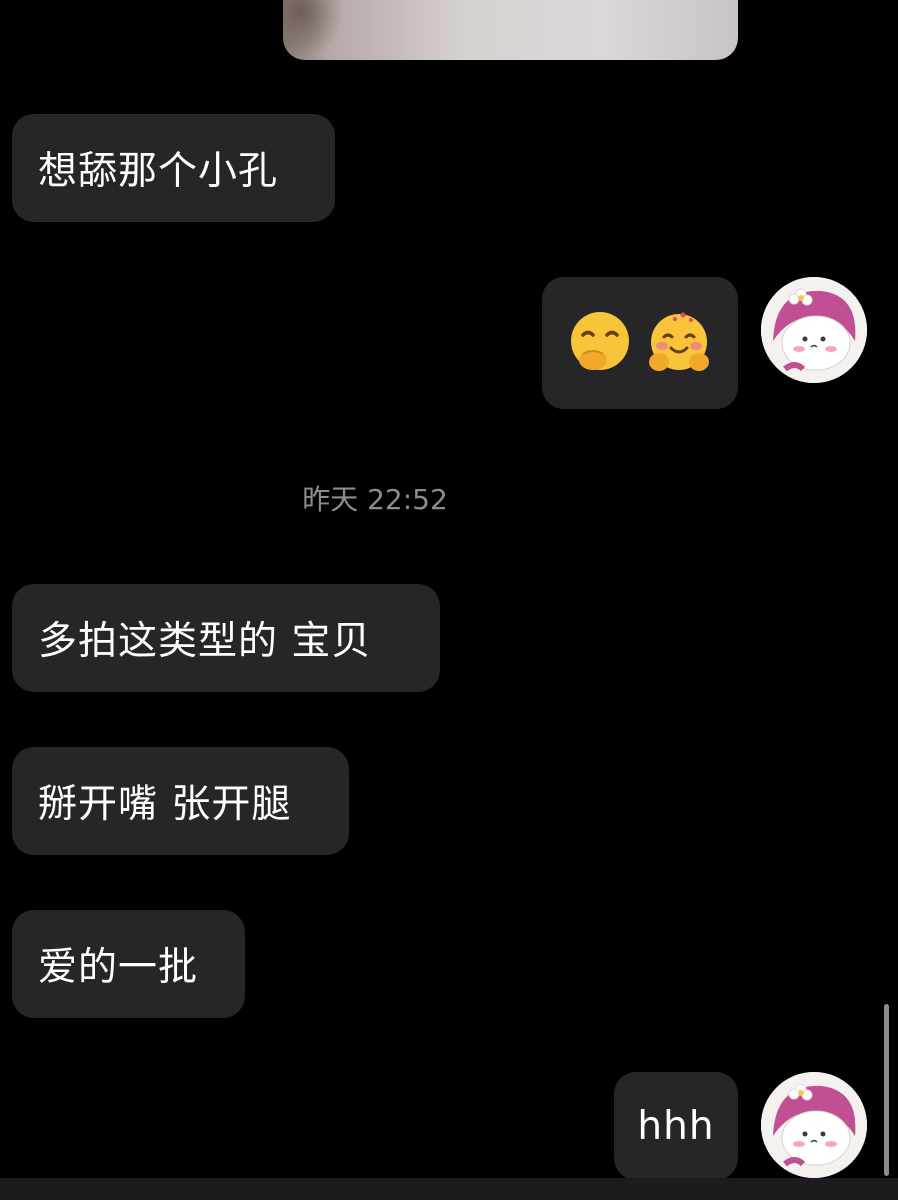 The image size is (898, 1200). What do you see at coordinates (886, 1090) in the screenshot?
I see `scrollbar` at bounding box center [886, 1090].